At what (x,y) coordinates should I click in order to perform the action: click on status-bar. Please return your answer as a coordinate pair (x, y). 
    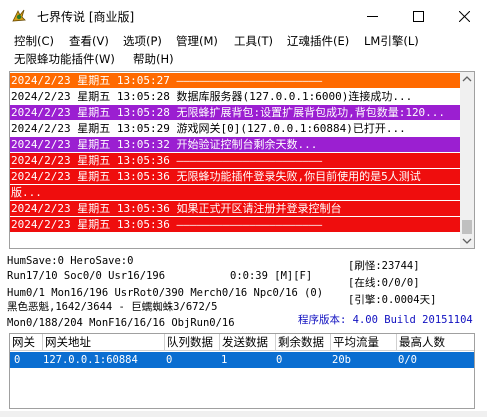
    Looking at the image, I should click on (243, 414).